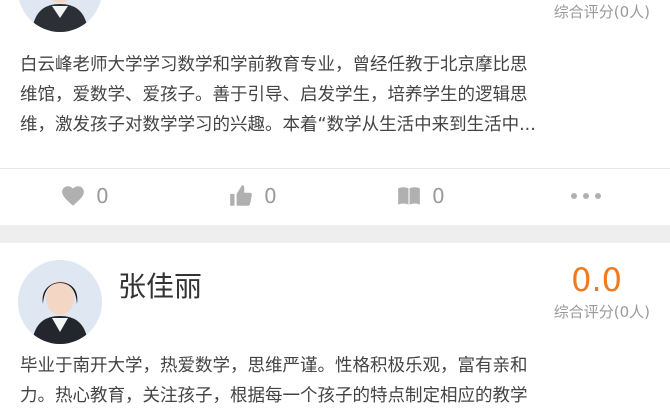 This screenshot has height=415, width=670. Describe the element at coordinates (102, 196) in the screenshot. I see `favorite-count: 0` at that location.